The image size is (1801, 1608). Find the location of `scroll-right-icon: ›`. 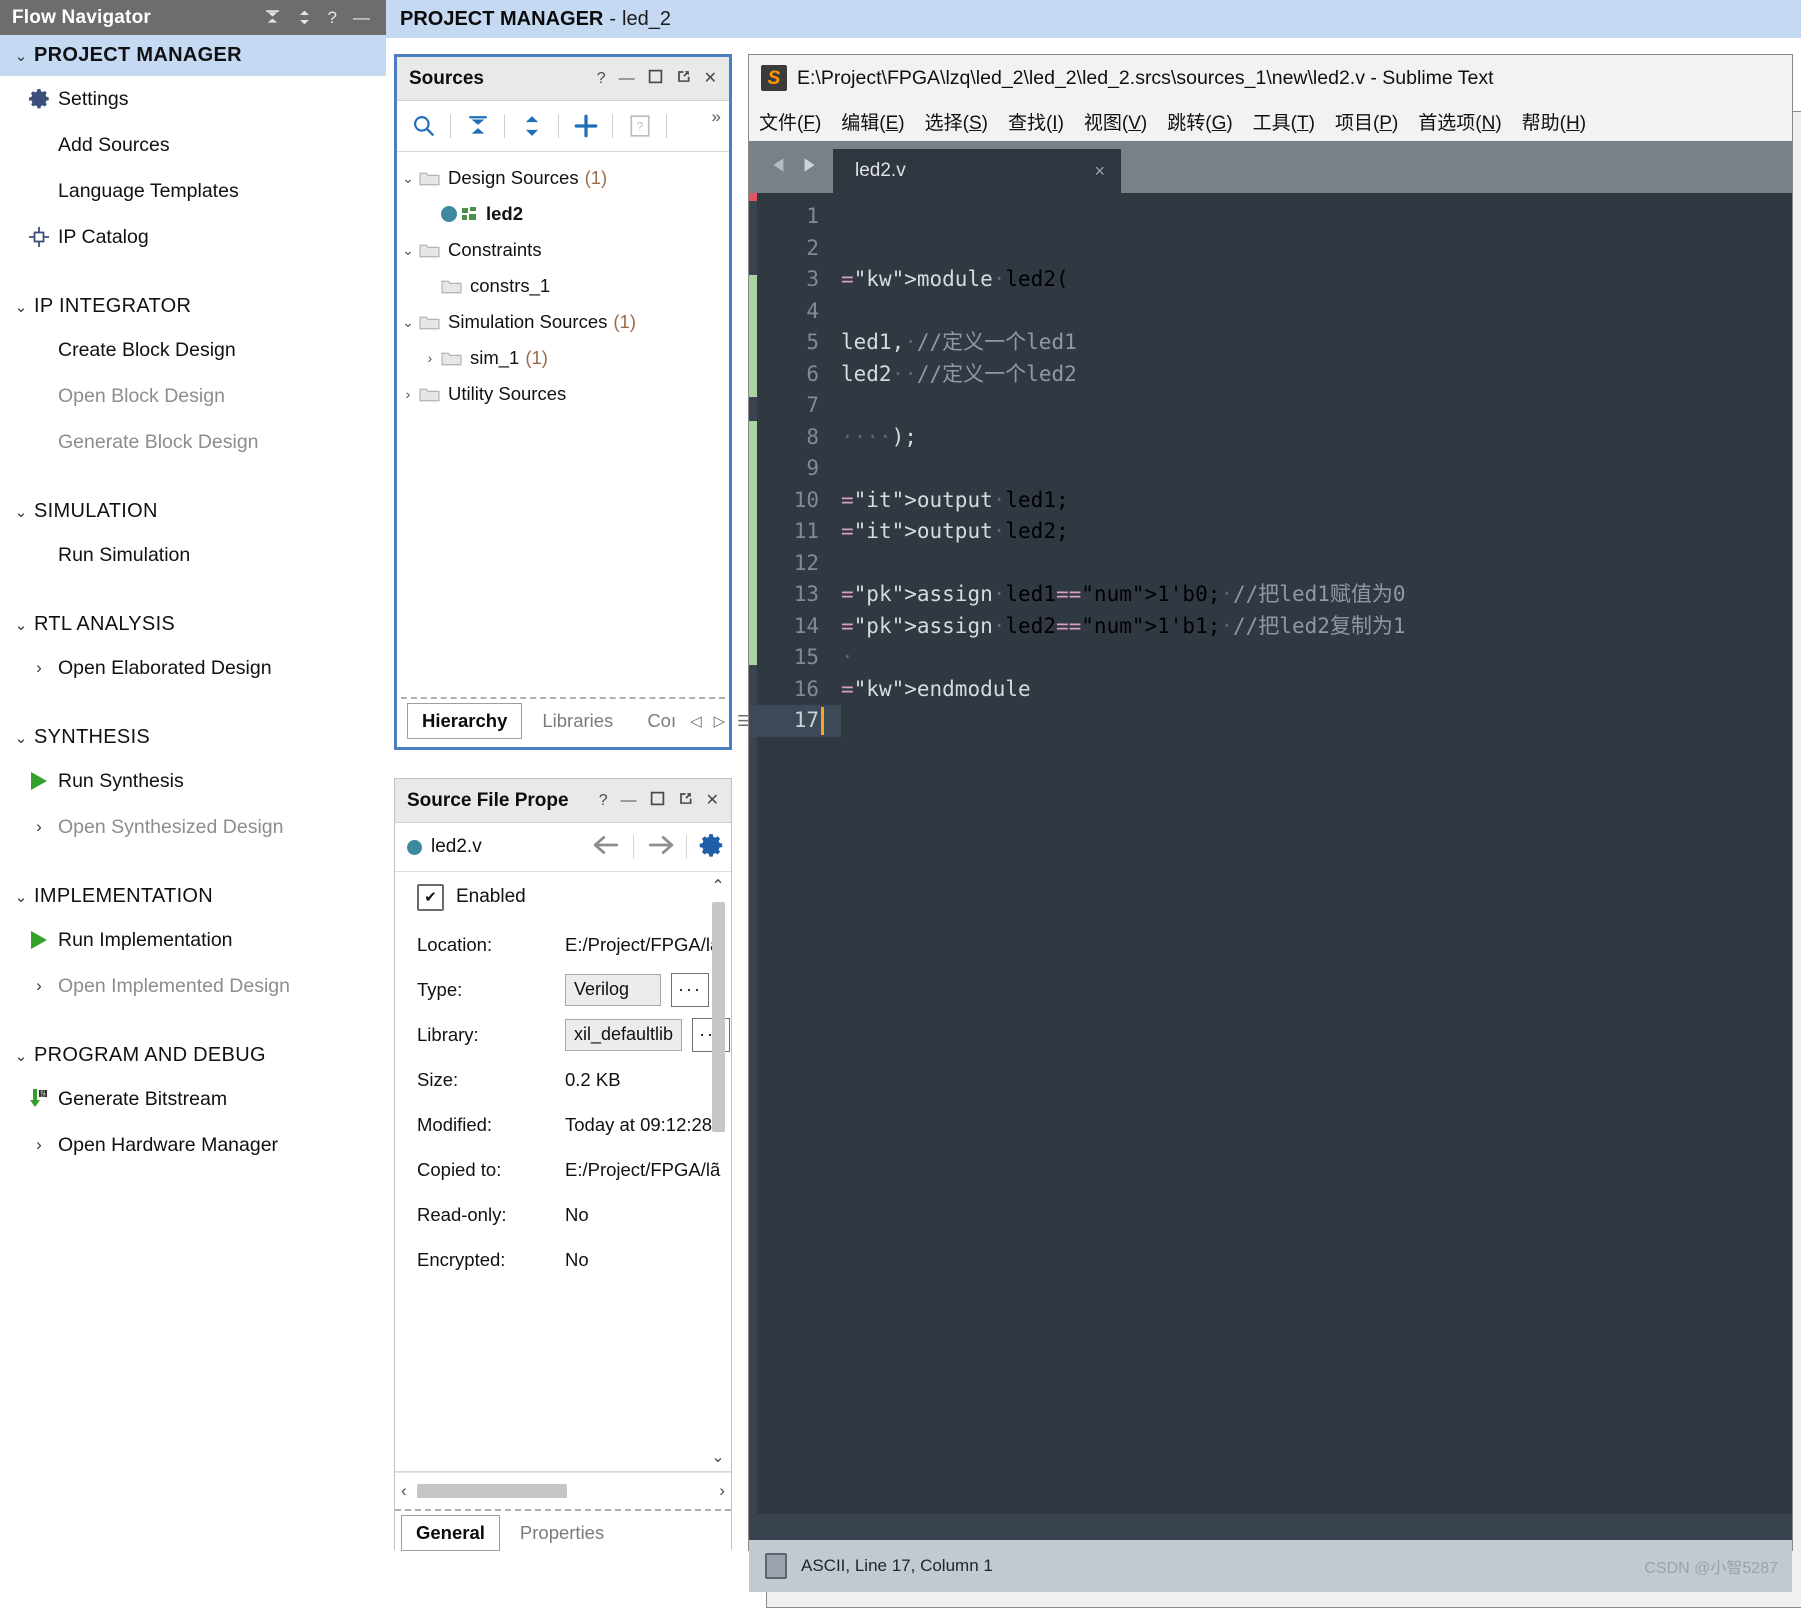

scroll-right-icon: › is located at coordinates (722, 1491).